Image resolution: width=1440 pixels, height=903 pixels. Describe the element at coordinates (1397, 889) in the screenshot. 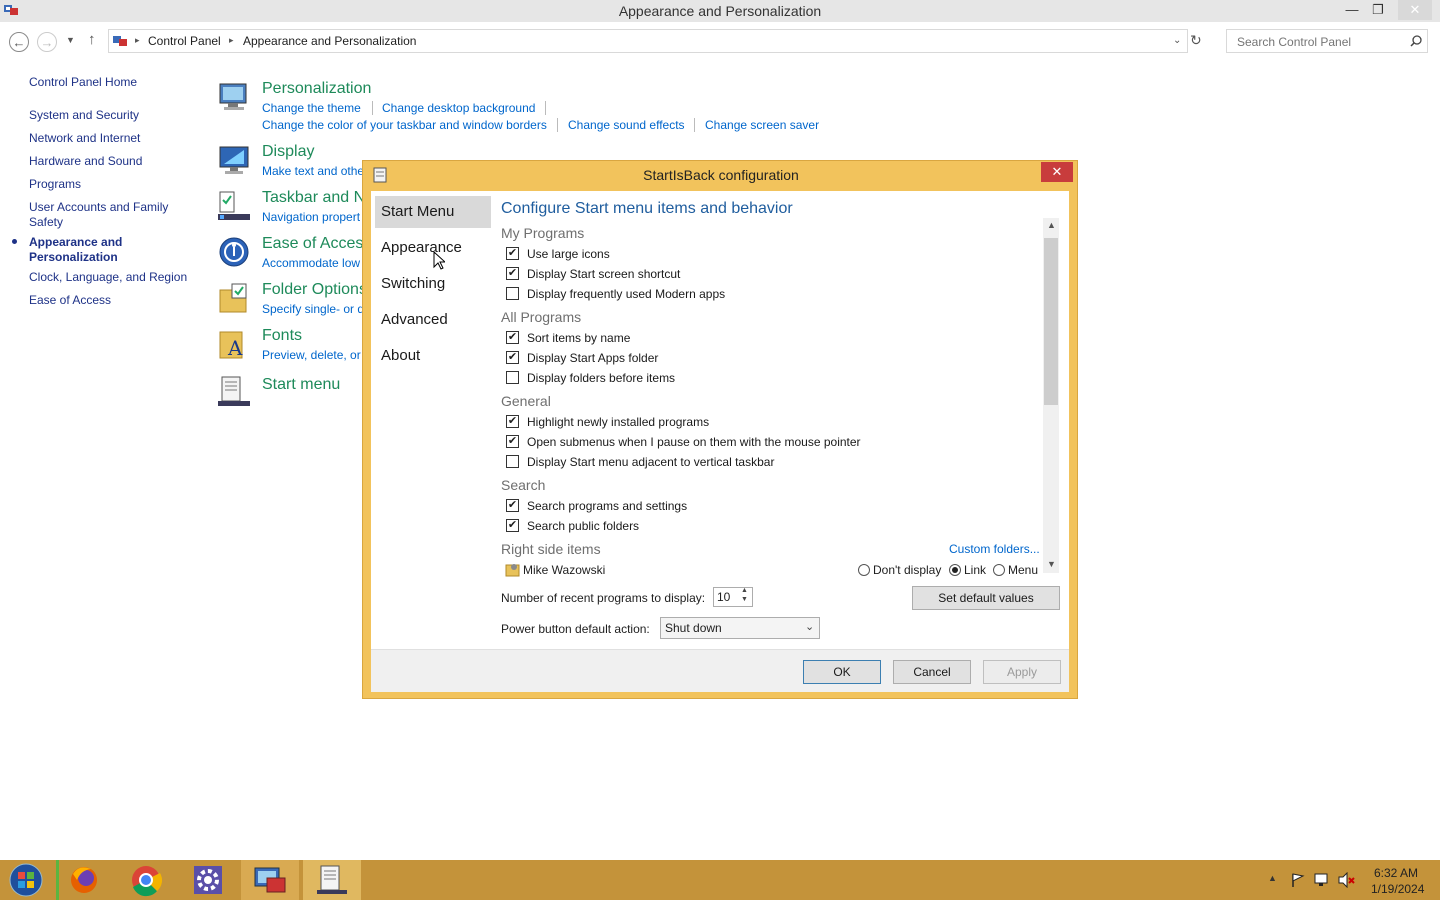

I see `clock-date: 1/19/2024` at that location.